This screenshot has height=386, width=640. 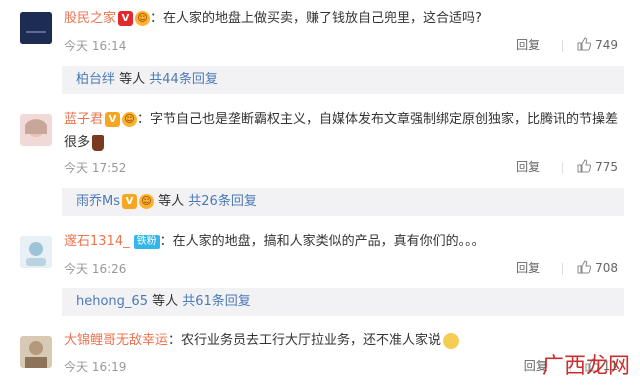 I want to click on reply-user-link: hehong_65, so click(x=112, y=301).